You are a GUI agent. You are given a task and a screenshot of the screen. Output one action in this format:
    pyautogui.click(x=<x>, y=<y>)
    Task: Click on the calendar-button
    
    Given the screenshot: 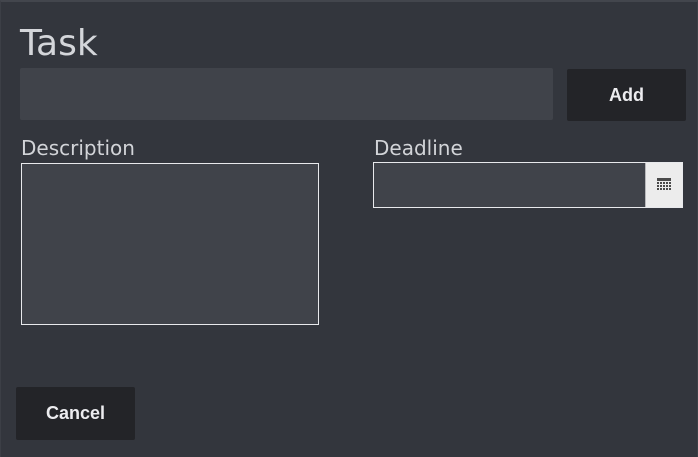 What is the action you would take?
    pyautogui.click(x=663, y=185)
    